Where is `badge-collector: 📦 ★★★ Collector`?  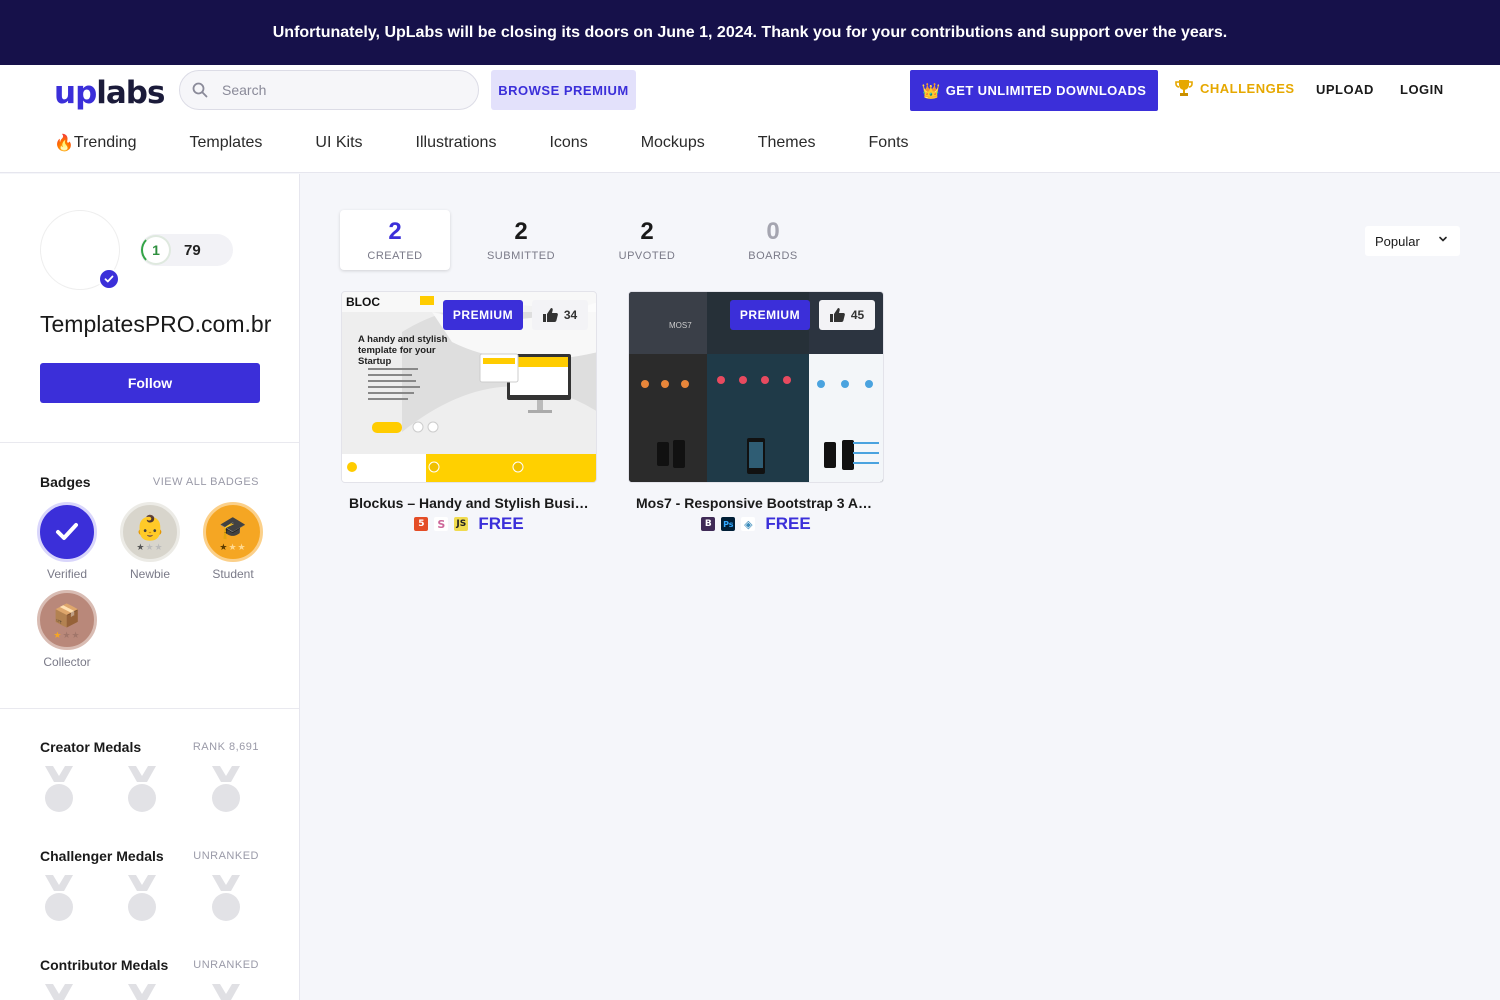 badge-collector: 📦 ★★★ Collector is located at coordinates (67, 629).